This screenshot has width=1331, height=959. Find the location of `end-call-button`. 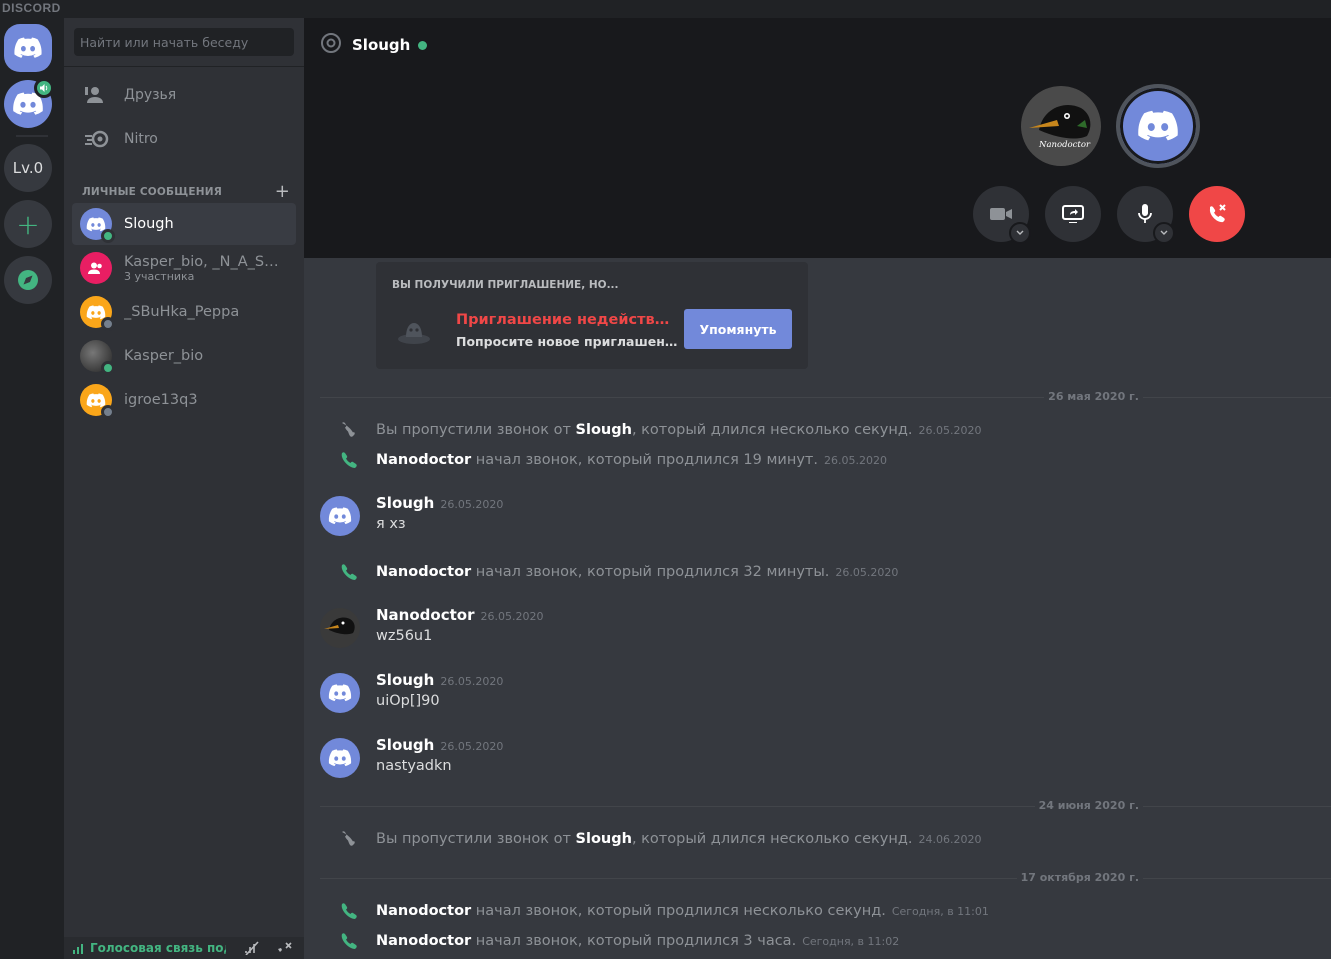

end-call-button is located at coordinates (1217, 214).